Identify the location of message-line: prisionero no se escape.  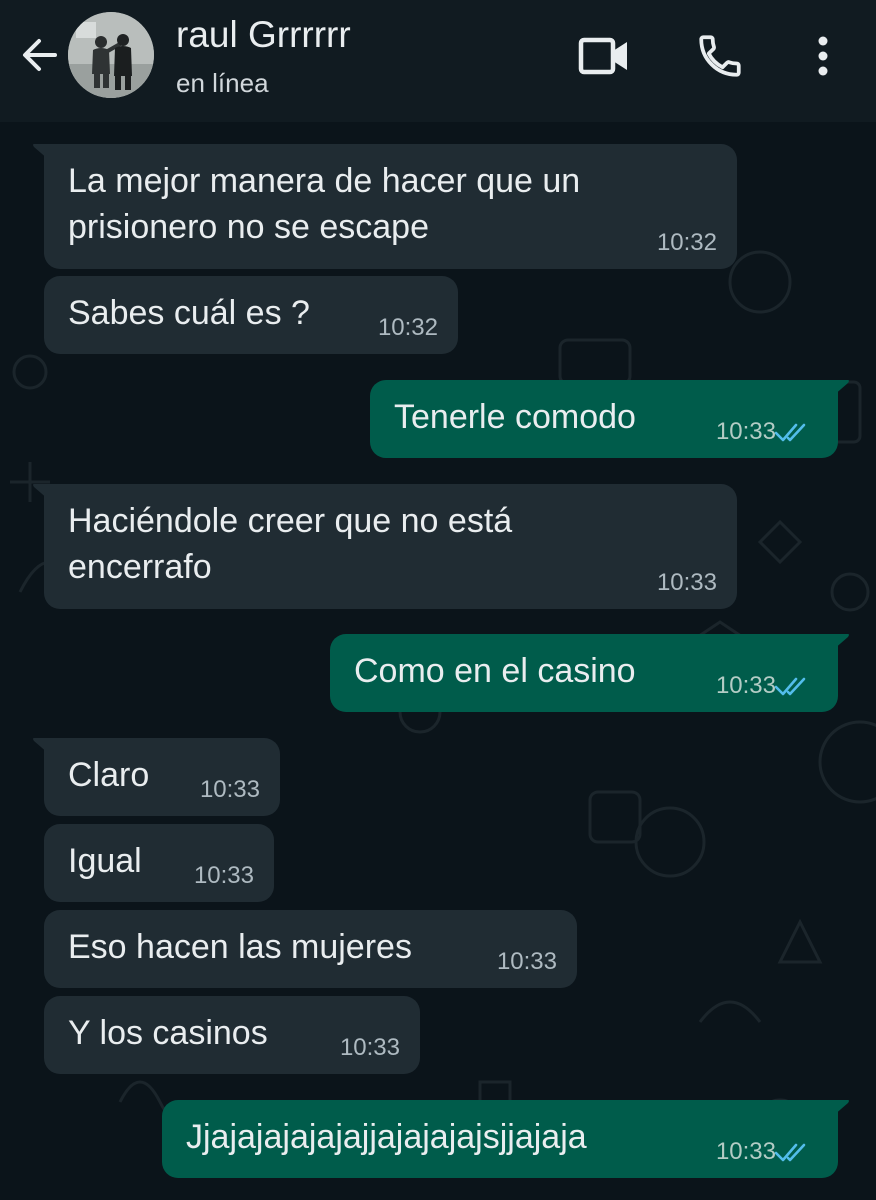
(249, 227).